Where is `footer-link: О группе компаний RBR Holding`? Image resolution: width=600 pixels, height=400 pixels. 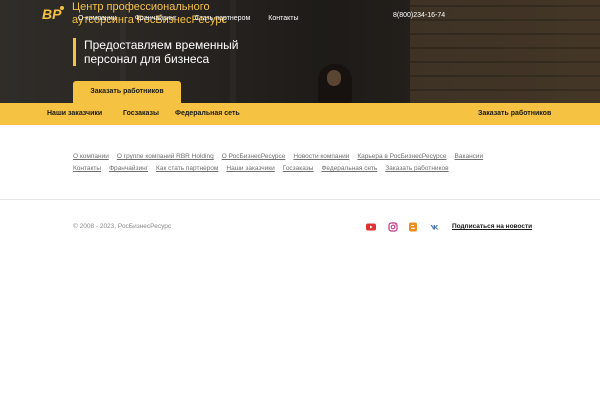
footer-link: О группе компаний RBR Holding is located at coordinates (165, 157).